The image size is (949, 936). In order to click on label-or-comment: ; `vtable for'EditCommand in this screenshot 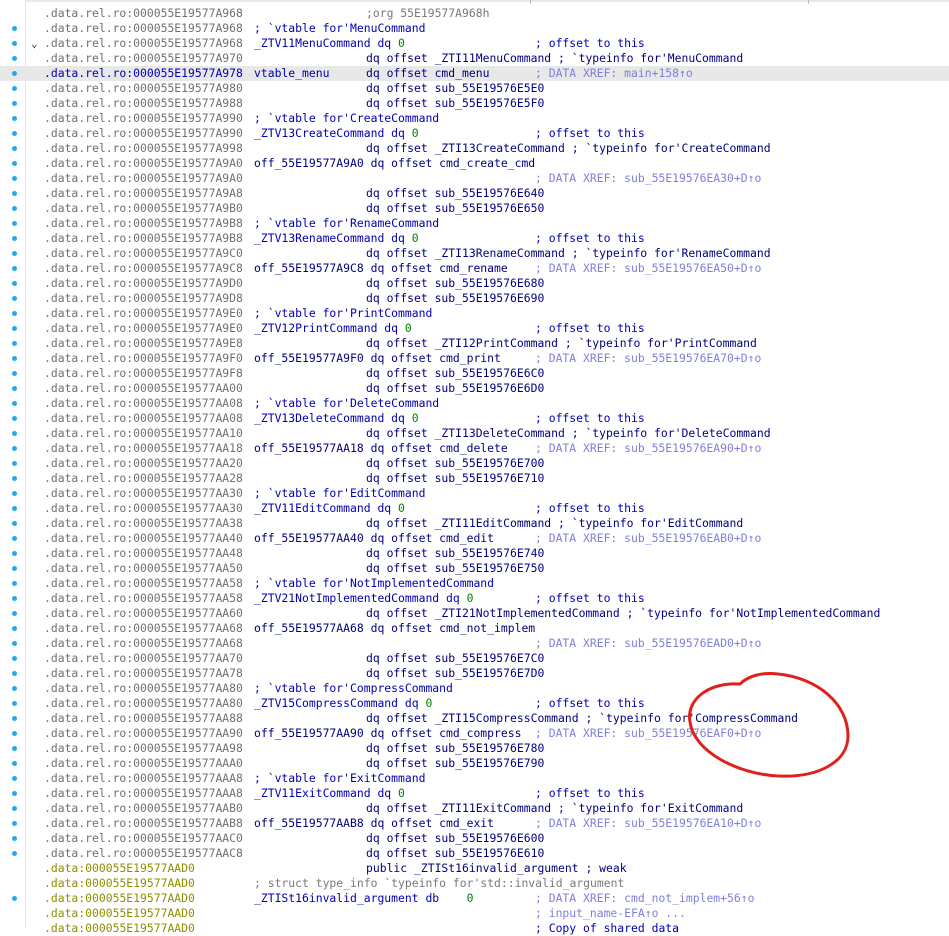, I will do `click(339, 493)`.